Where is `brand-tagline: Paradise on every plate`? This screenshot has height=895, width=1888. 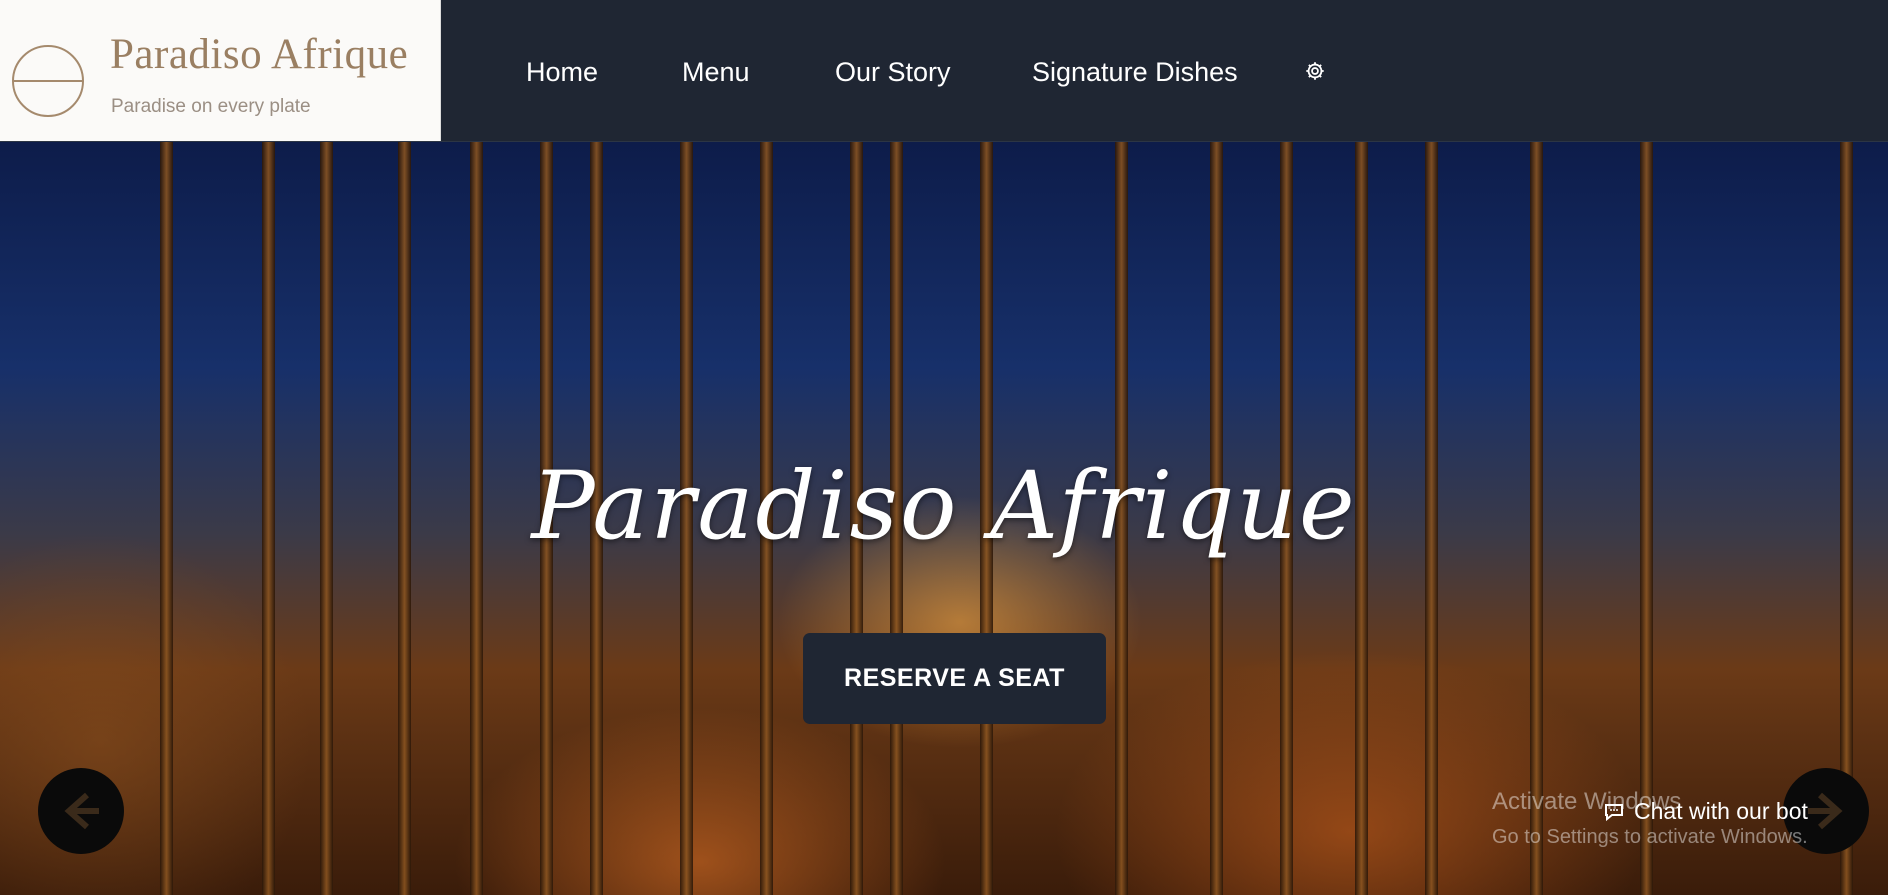
brand-tagline: Paradise on every plate is located at coordinates (211, 106).